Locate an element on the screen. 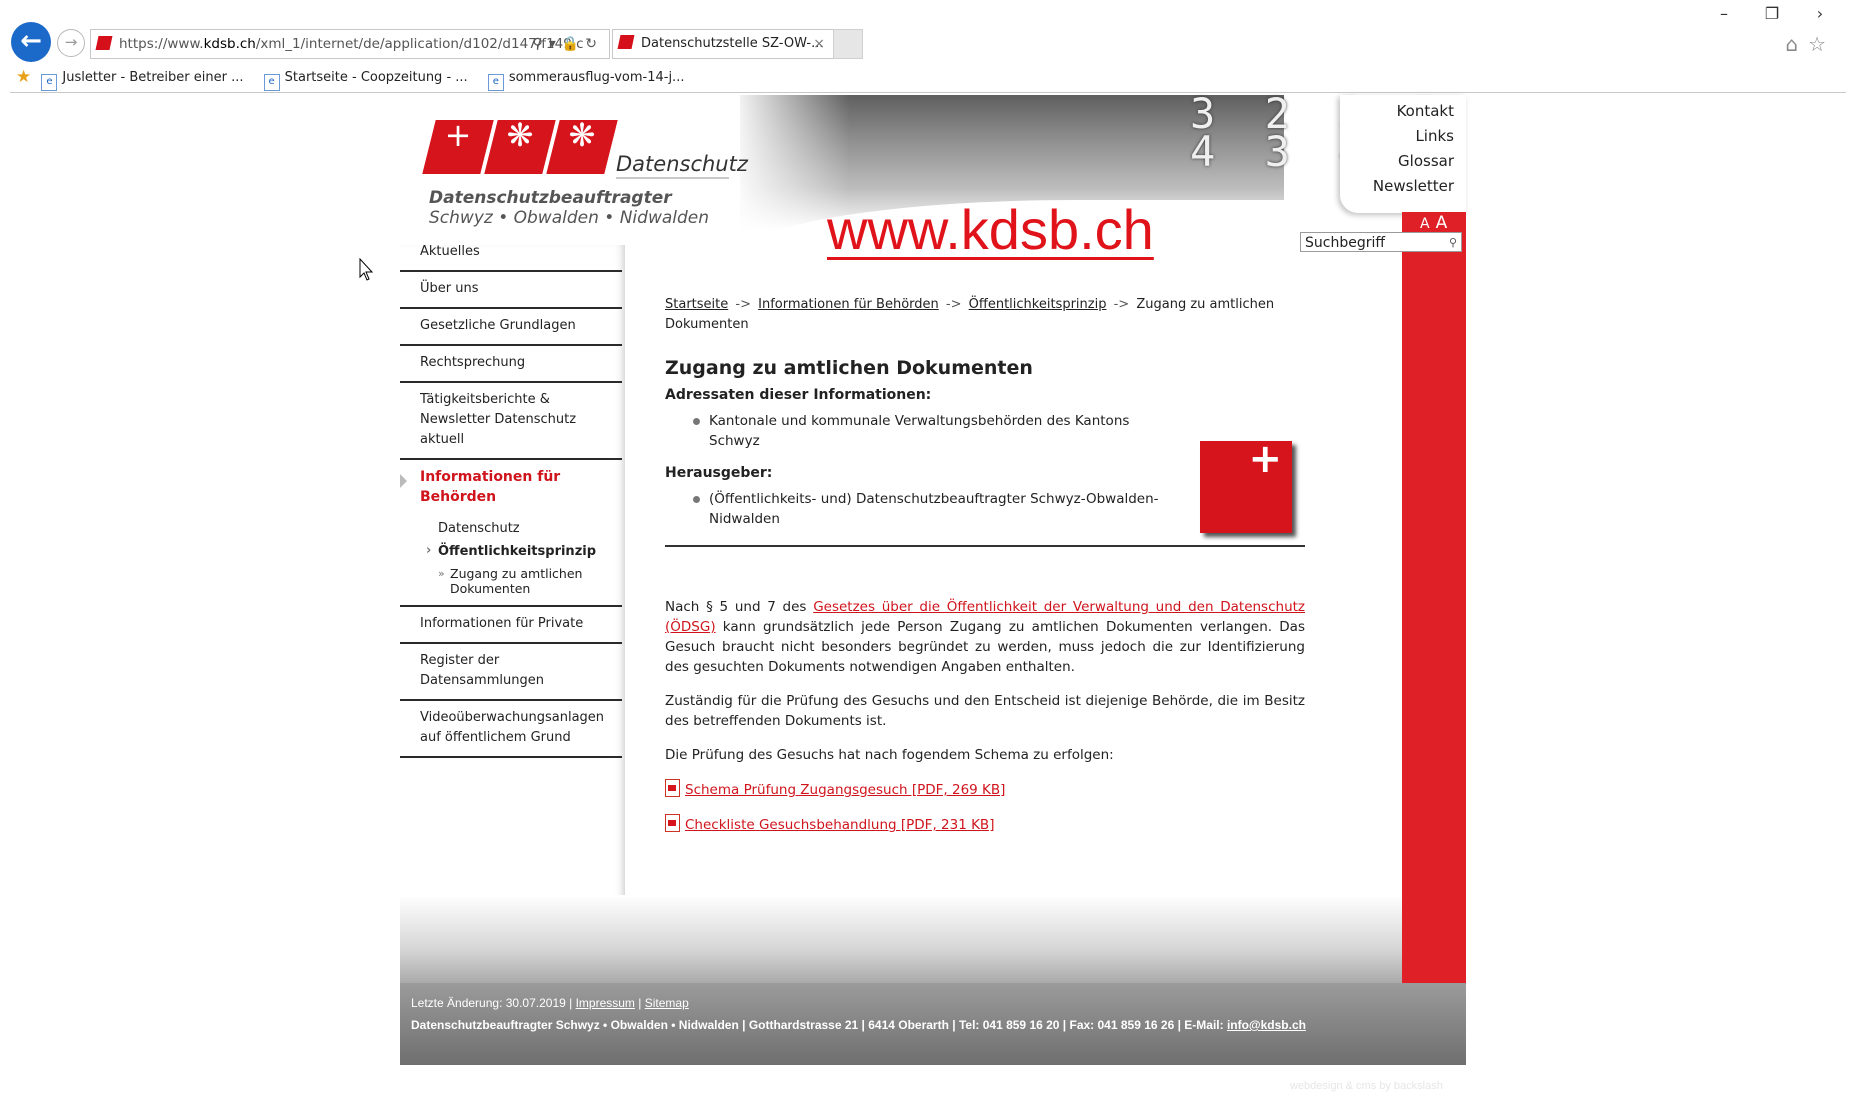  nav-item-informationen-private: Informationen für Private is located at coordinates (511, 625).